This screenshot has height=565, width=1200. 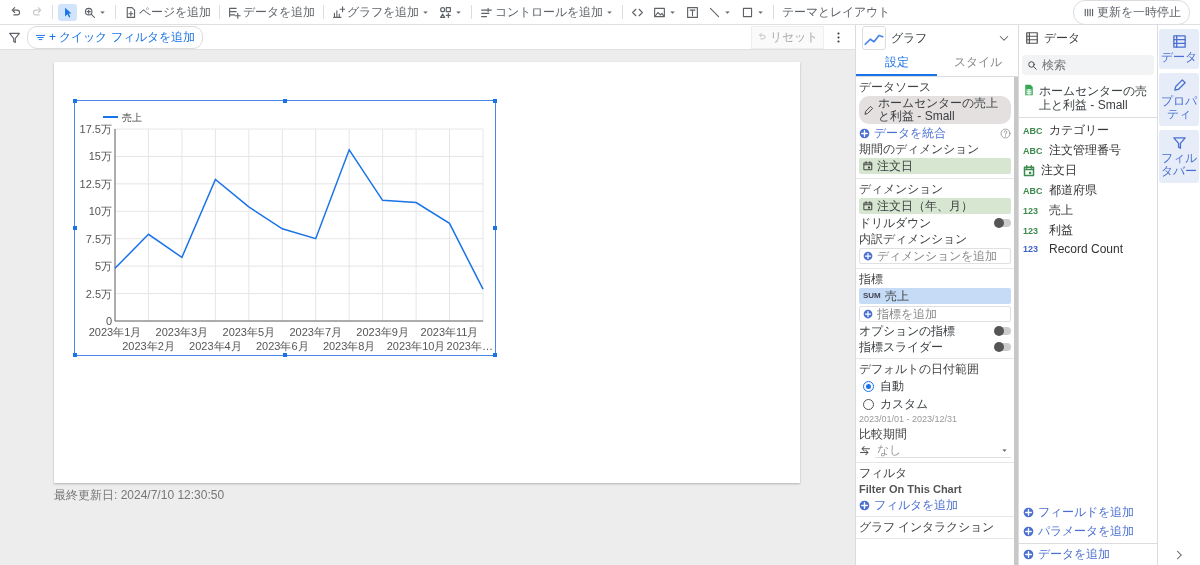 I want to click on toggle-label: 指標スライダー, so click(x=901, y=347).